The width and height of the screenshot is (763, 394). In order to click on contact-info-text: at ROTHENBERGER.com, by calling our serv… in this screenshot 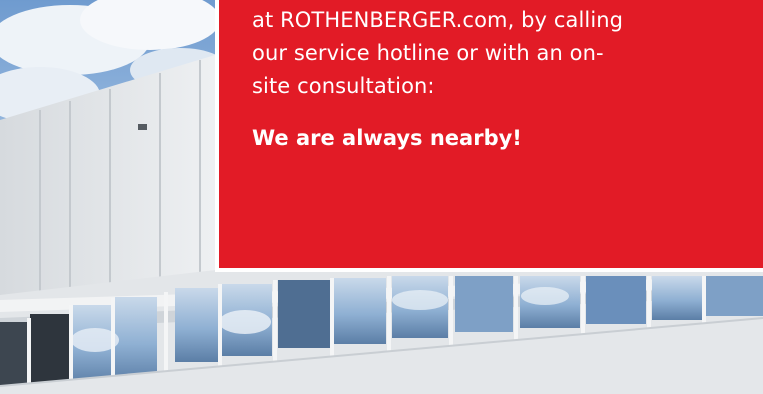, I will do `click(472, 53)`.